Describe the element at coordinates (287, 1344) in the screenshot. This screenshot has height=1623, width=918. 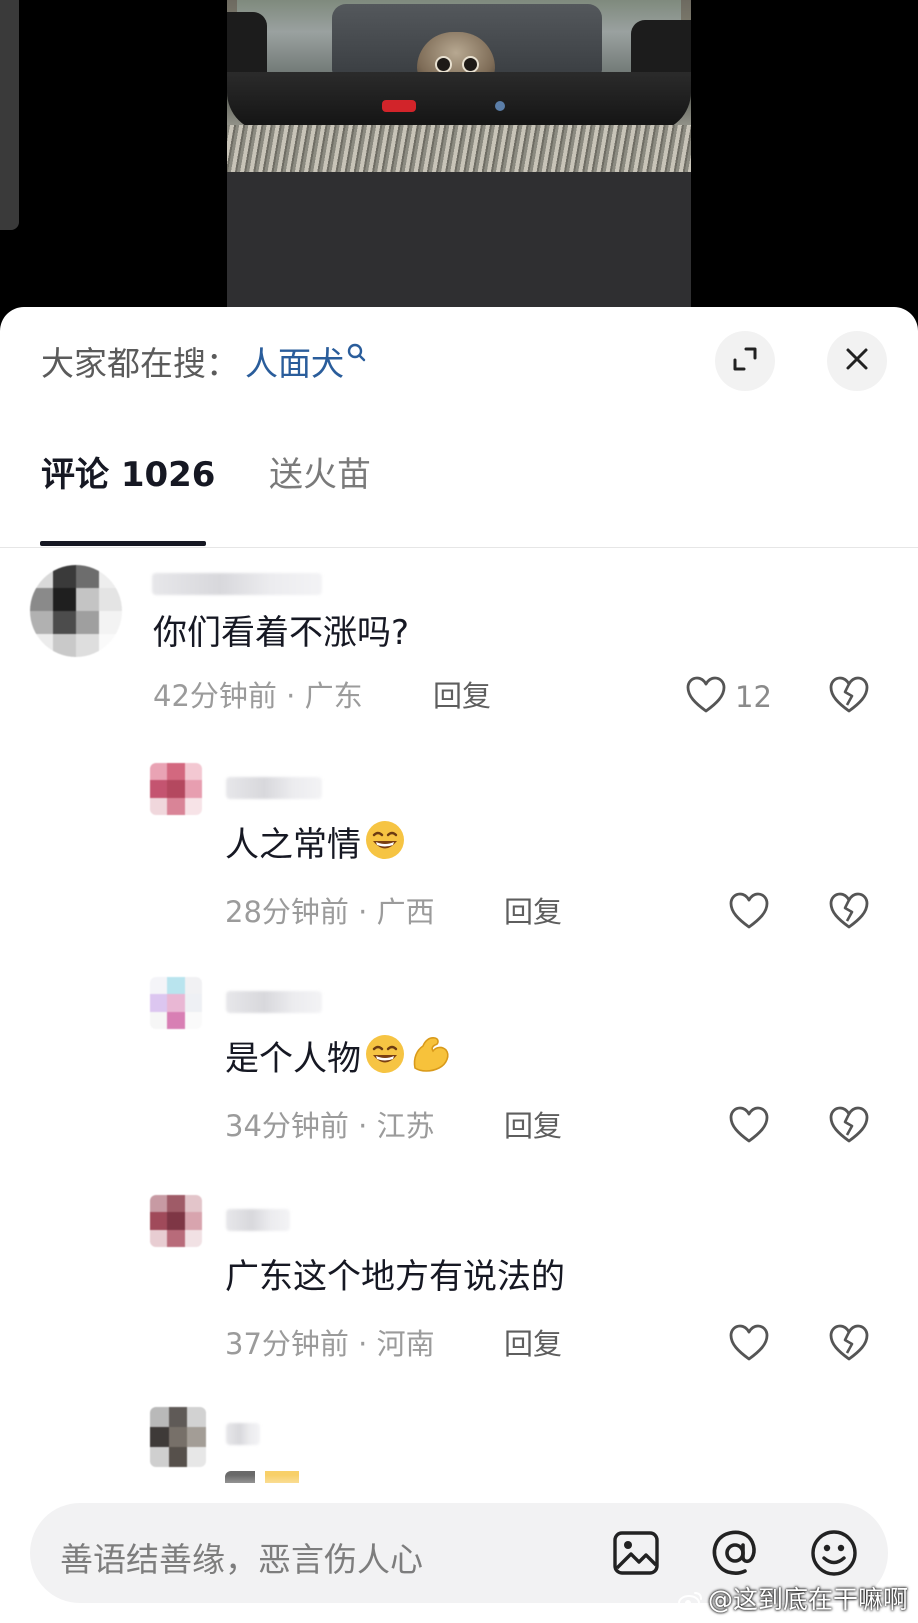
I see `comment-time: 37分钟前` at that location.